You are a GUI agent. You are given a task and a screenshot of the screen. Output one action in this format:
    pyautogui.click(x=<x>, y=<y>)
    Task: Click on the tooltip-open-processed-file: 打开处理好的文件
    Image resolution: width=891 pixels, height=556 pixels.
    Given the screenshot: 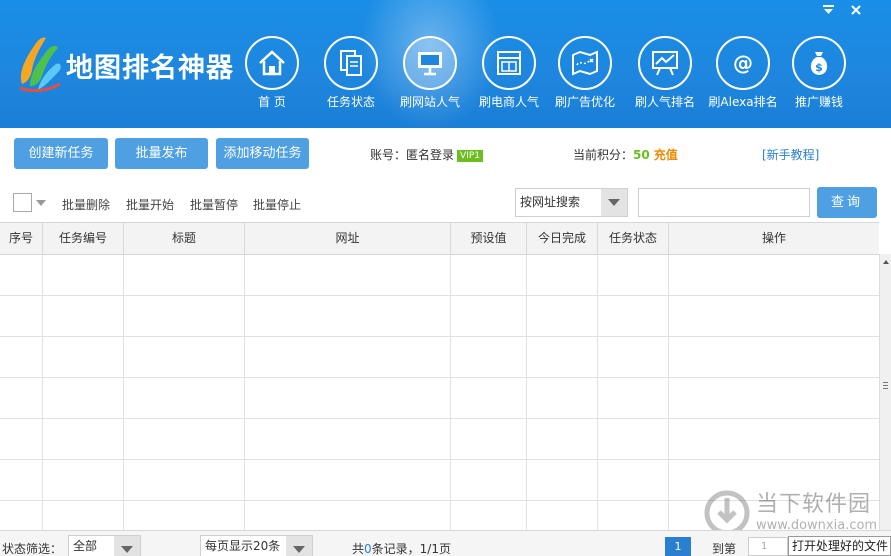 What is the action you would take?
    pyautogui.click(x=839, y=546)
    